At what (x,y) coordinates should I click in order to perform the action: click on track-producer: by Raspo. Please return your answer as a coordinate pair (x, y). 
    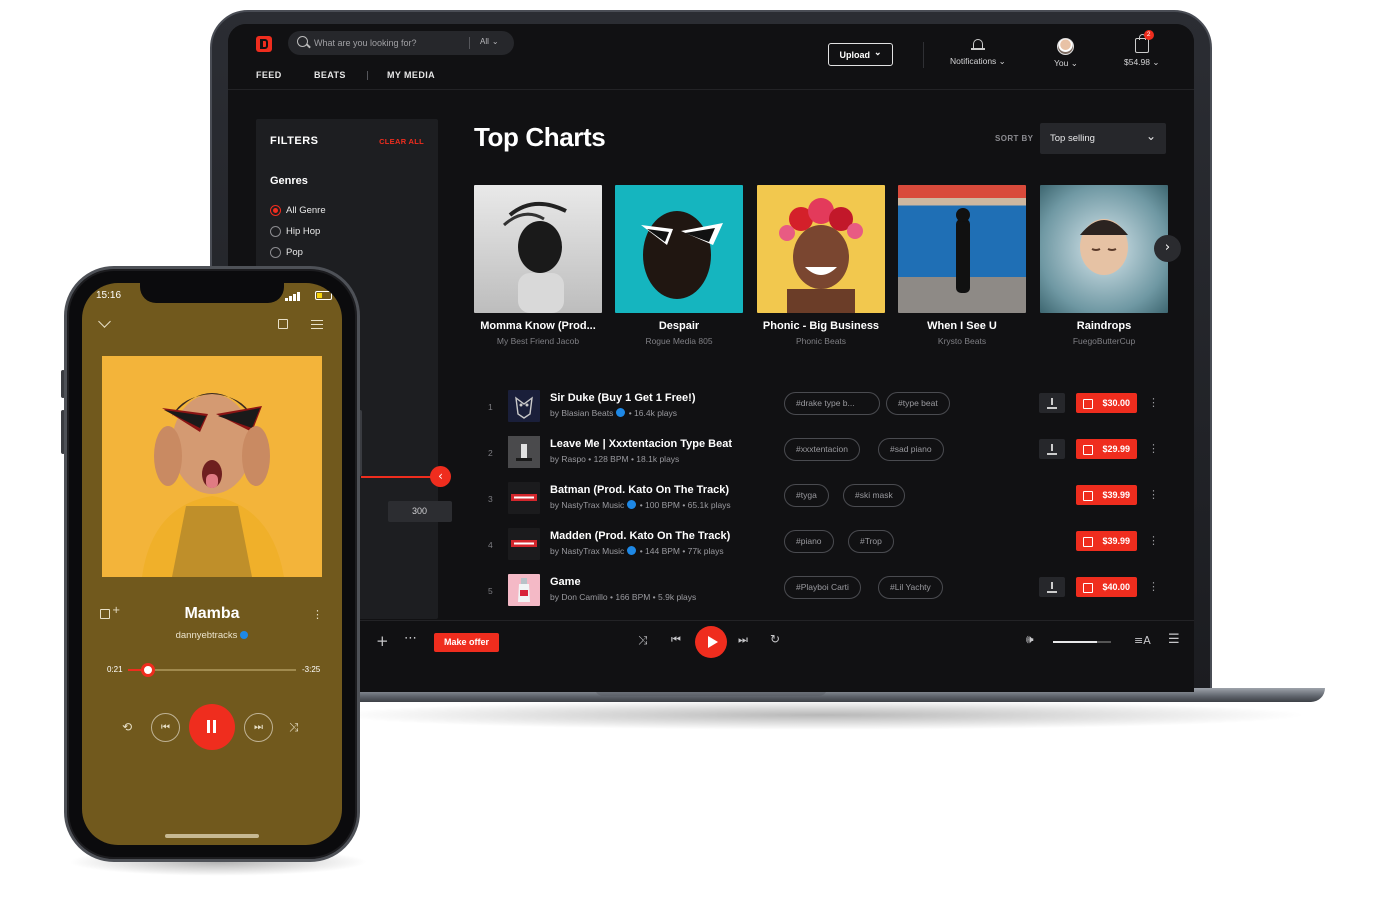
    Looking at the image, I should click on (568, 459).